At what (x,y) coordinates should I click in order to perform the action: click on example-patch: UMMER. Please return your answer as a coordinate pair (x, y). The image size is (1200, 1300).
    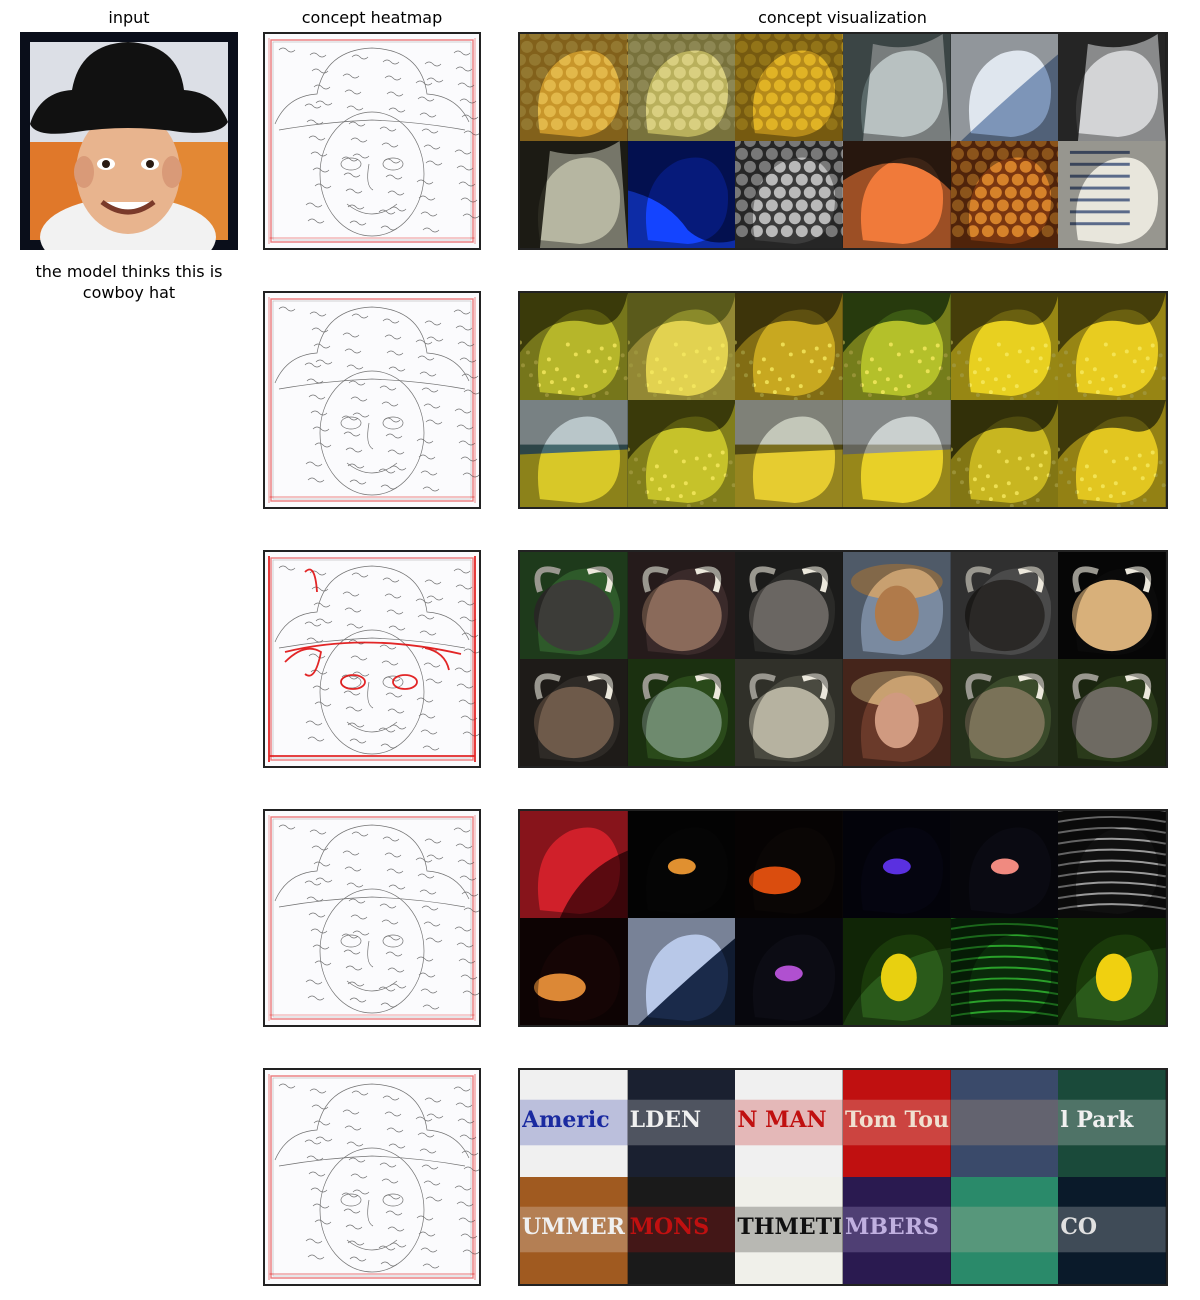
    Looking at the image, I should click on (574, 1230).